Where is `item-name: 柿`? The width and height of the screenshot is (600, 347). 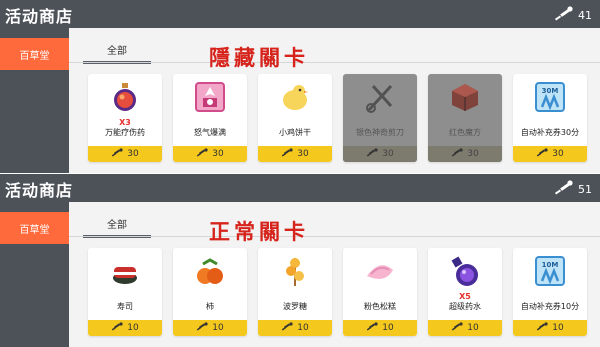
item-name: 柿 is located at coordinates (210, 306).